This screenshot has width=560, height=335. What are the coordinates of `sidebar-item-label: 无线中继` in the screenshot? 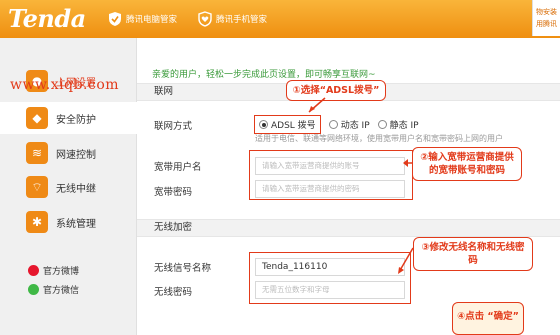 It's located at (76, 189).